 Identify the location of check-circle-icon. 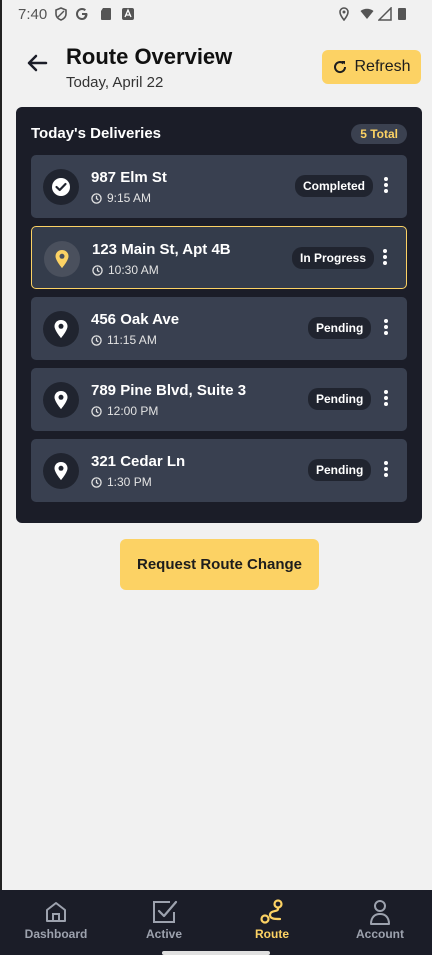
(61, 187).